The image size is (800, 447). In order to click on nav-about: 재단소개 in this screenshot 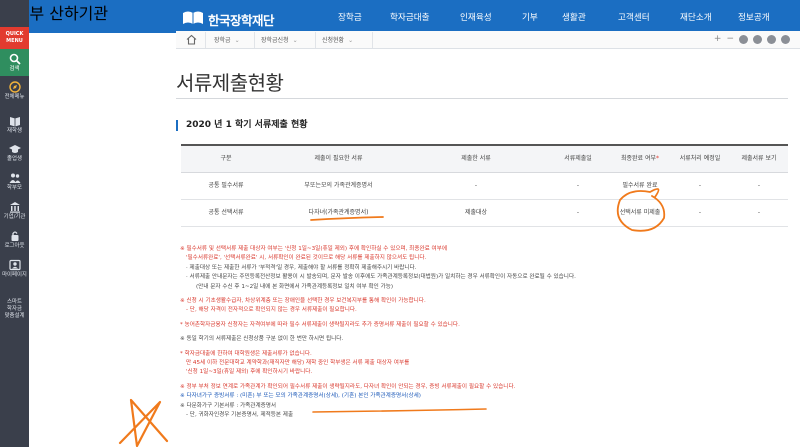, I will do `click(696, 17)`.